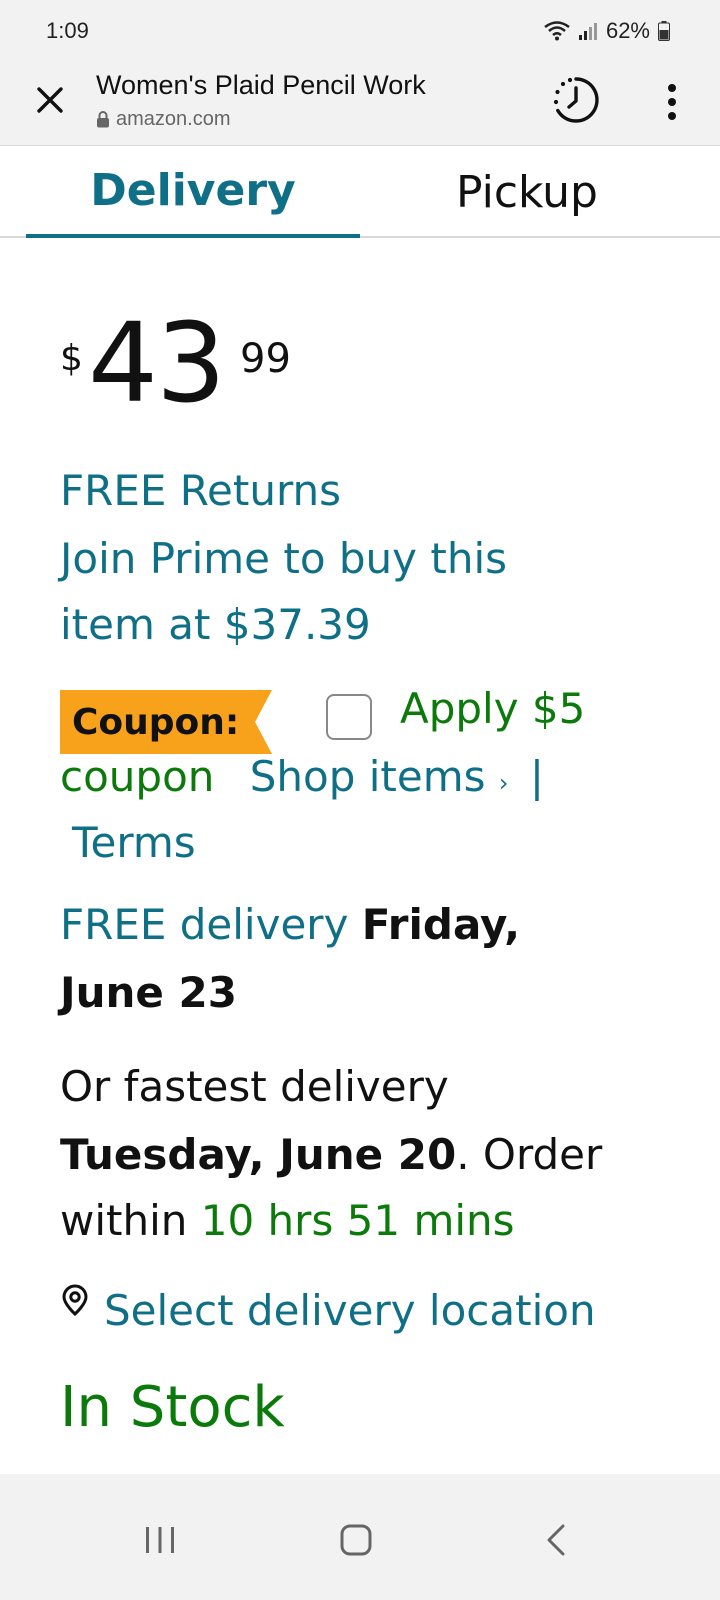 Image resolution: width=720 pixels, height=1600 pixels. What do you see at coordinates (627, 30) in the screenshot?
I see `battery-percent: 62%` at bounding box center [627, 30].